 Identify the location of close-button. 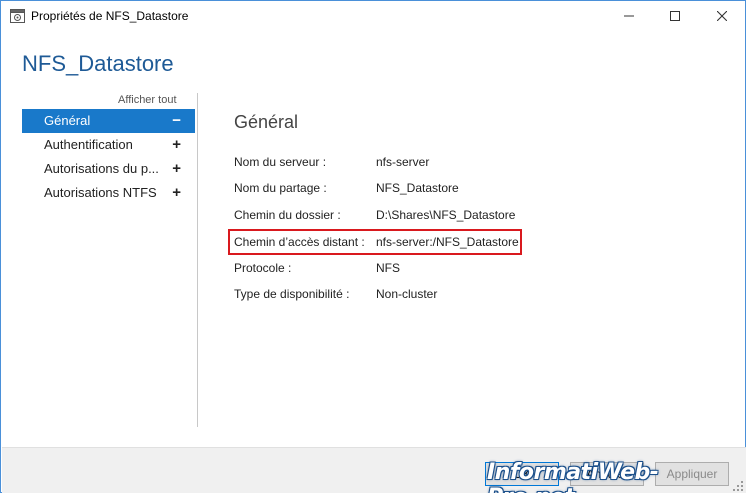
(722, 16).